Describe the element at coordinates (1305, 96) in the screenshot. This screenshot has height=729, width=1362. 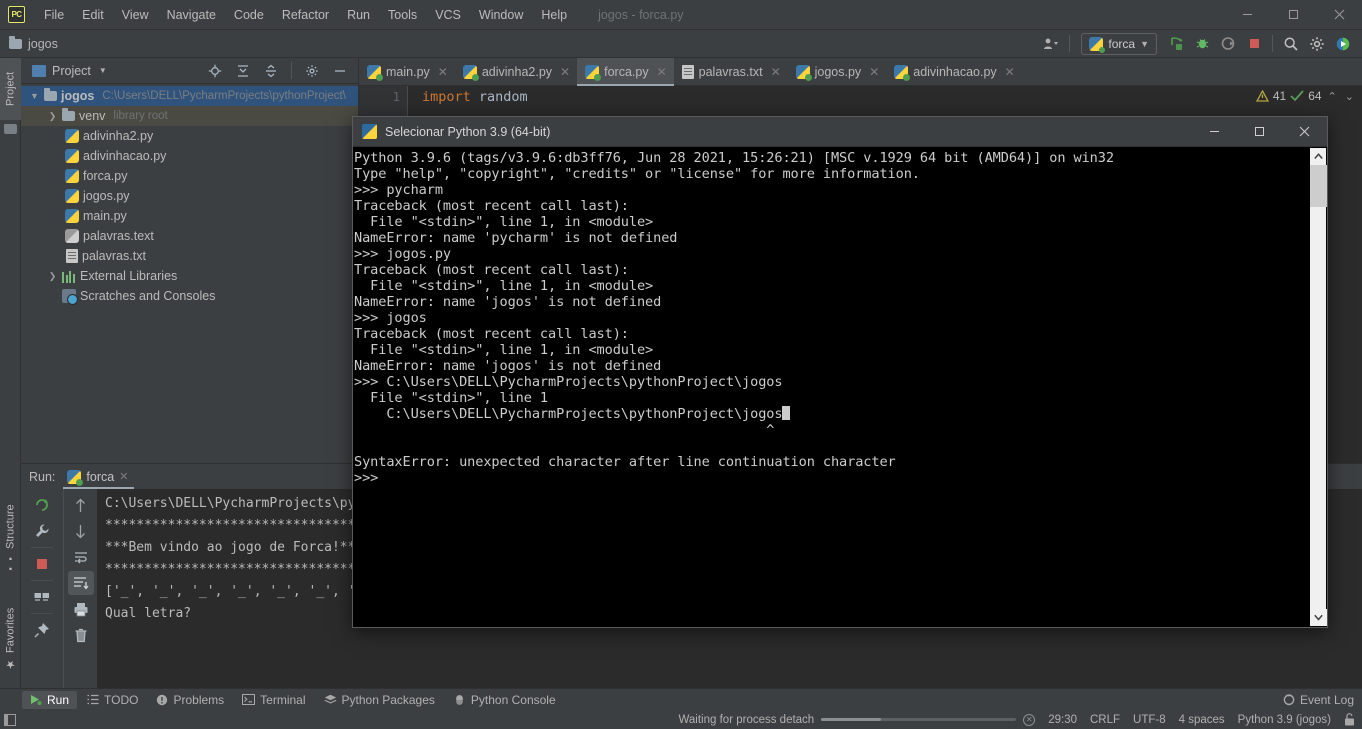
I see `inspection-widget: 41 64 ⌃ ⌄` at that location.